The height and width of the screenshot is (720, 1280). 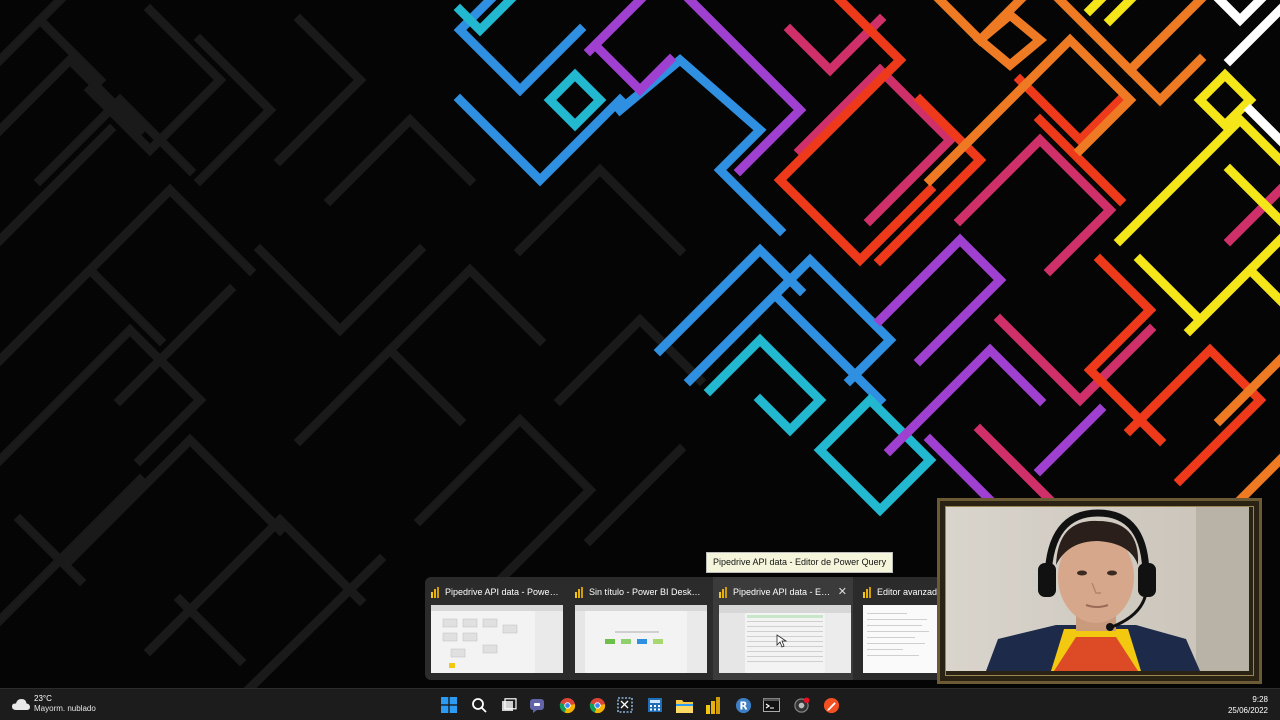 I want to click on webcam-overlay, so click(x=1099, y=591).